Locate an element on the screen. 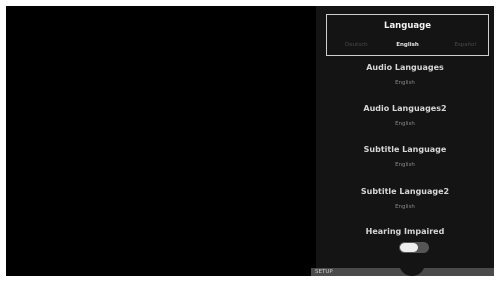 This screenshot has width=498, height=281. toggle-knob is located at coordinates (409, 247).